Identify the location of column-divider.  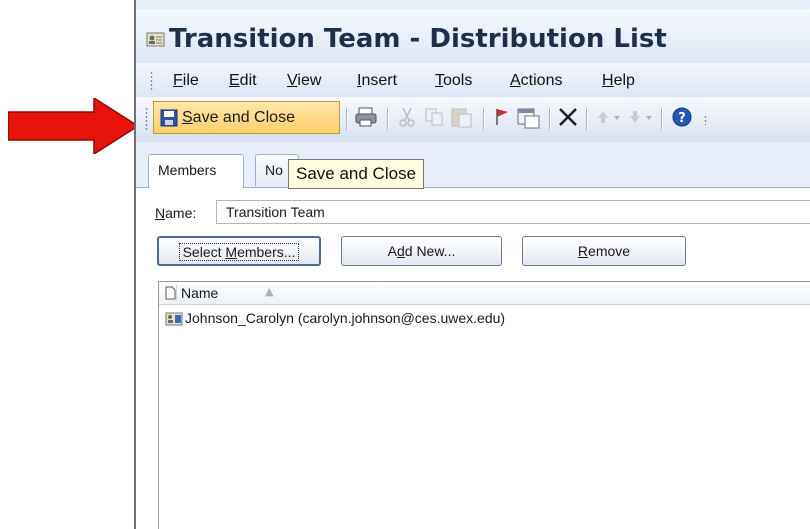
(176, 293).